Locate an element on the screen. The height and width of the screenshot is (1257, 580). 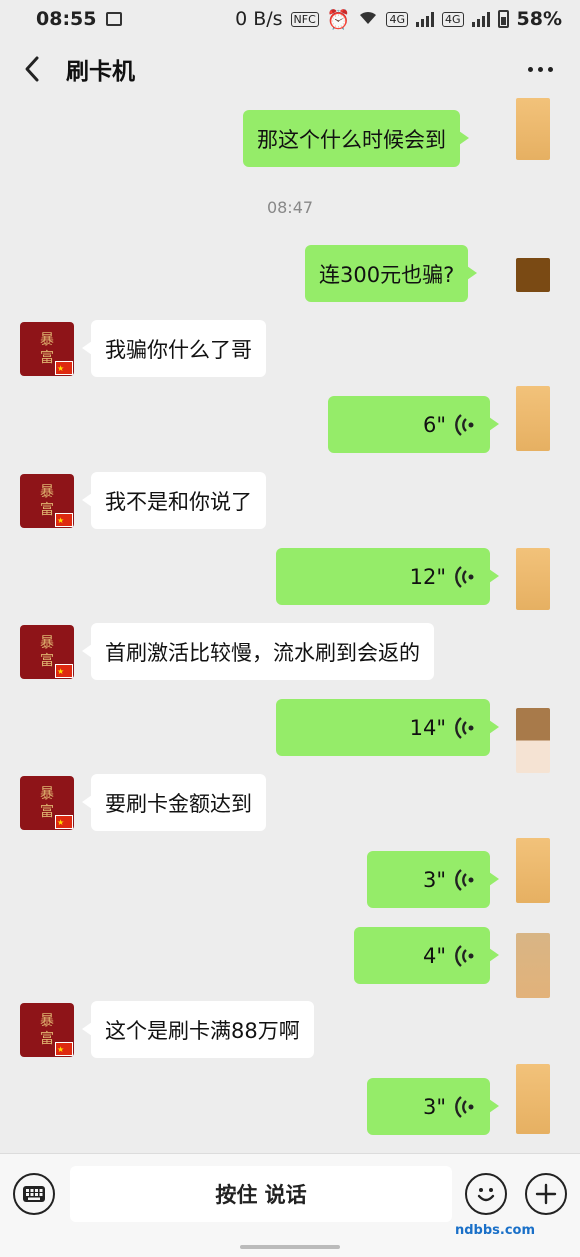
voice-message: 14" is located at coordinates (387, 727).